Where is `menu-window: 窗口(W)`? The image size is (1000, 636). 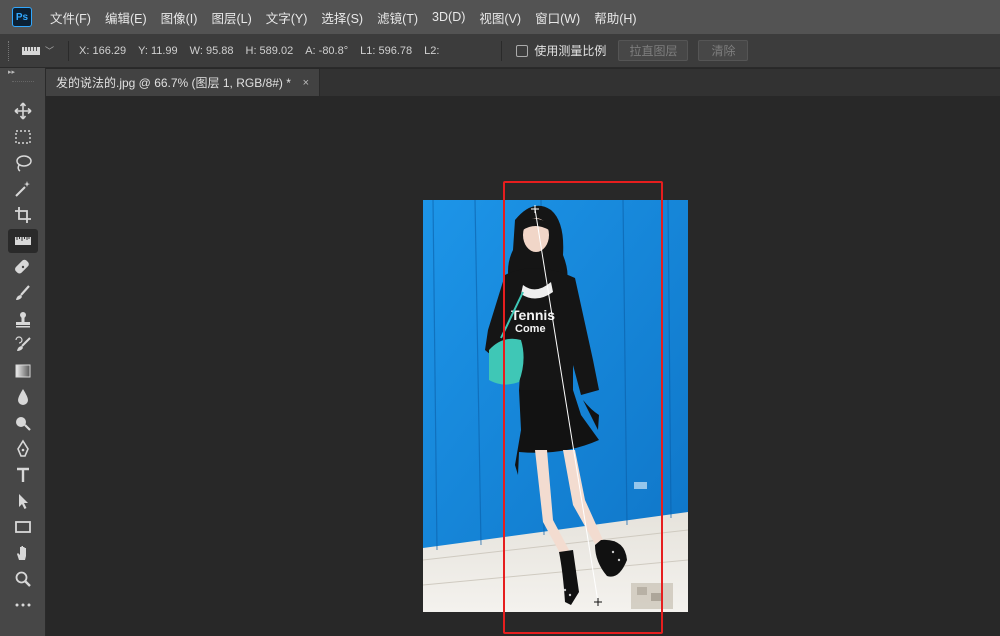 menu-window: 窗口(W) is located at coordinates (557, 17).